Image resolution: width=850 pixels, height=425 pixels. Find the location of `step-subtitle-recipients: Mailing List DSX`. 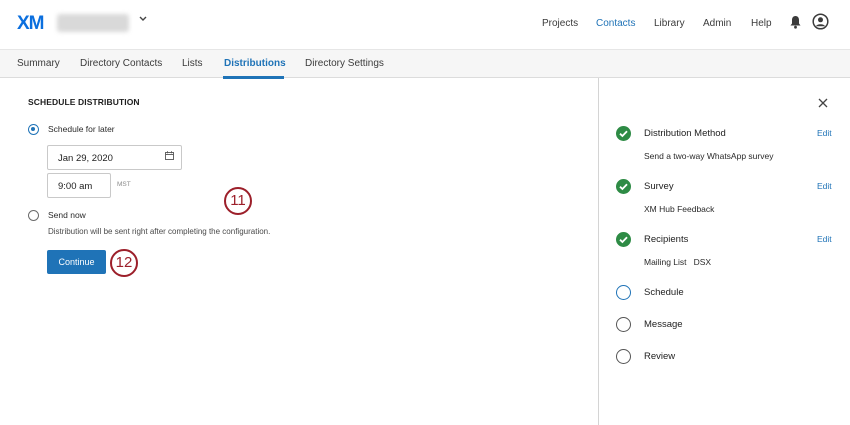

step-subtitle-recipients: Mailing List DSX is located at coordinates (678, 262).